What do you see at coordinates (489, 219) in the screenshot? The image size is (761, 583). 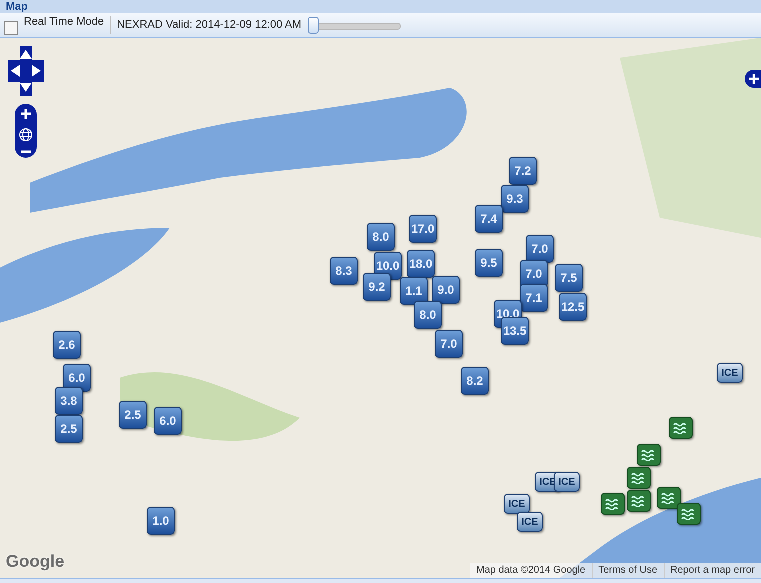 I see `snowfall-marker: 7.4` at bounding box center [489, 219].